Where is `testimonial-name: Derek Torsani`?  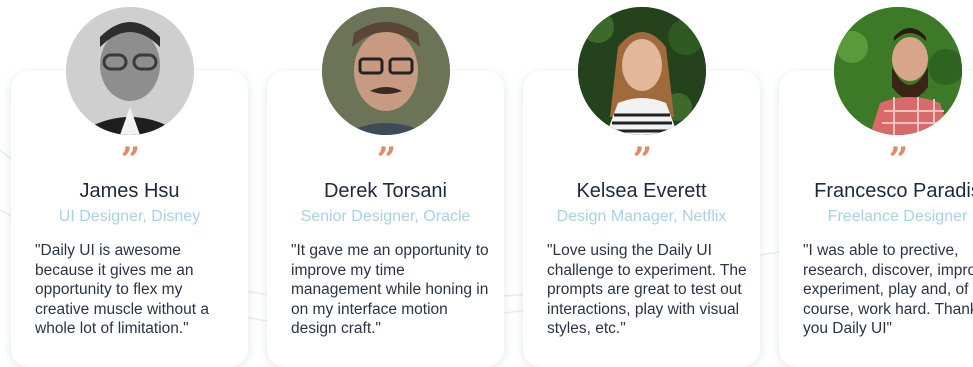 testimonial-name: Derek Torsani is located at coordinates (385, 191).